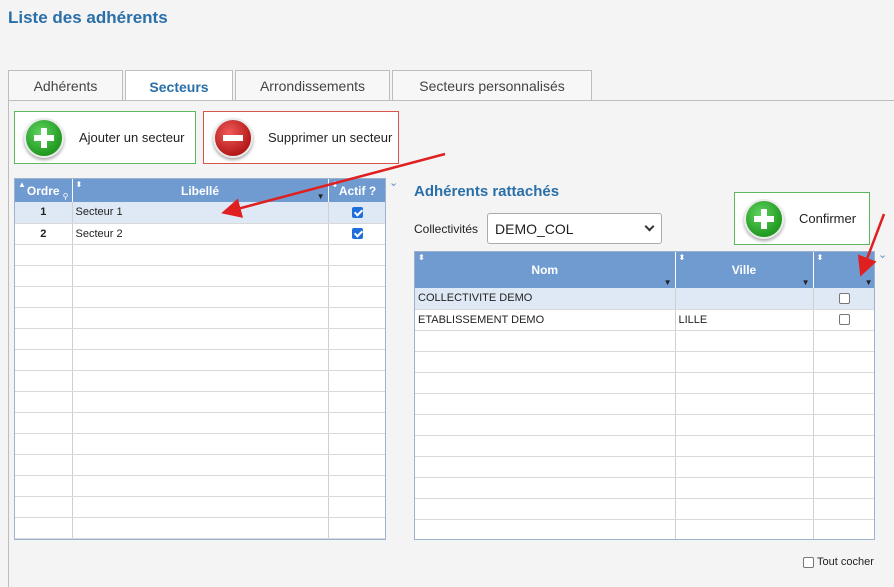  Describe the element at coordinates (808, 562) in the screenshot. I see `check-all-checkbox` at that location.